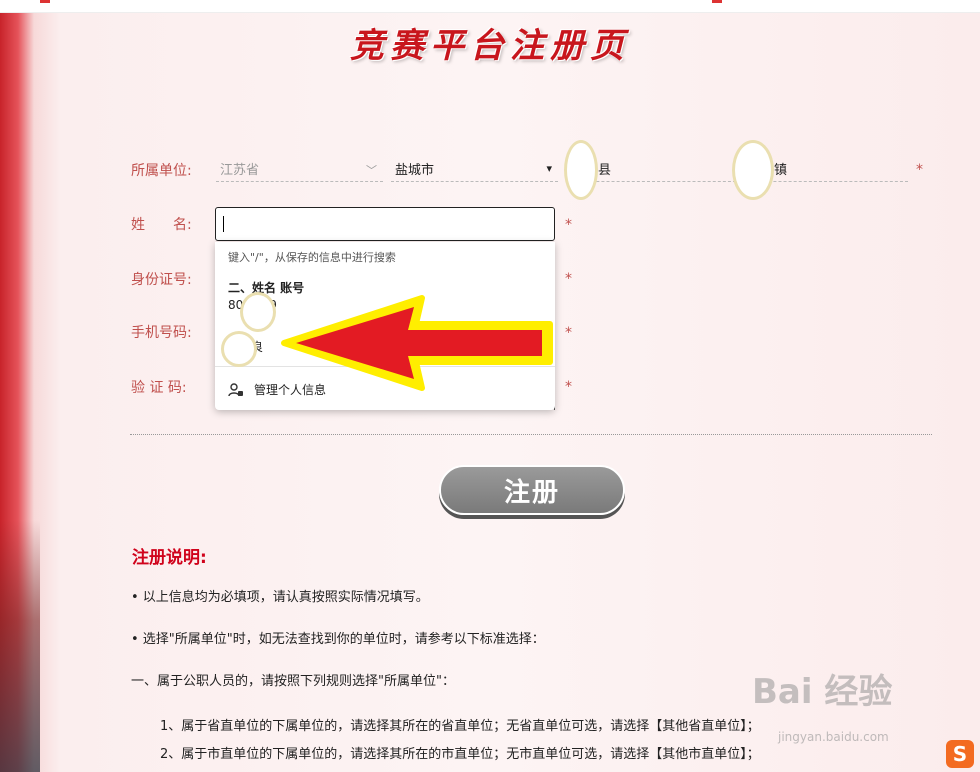 The height and width of the screenshot is (772, 980). I want to click on city-select: 盐城市 ▾, so click(474, 169).